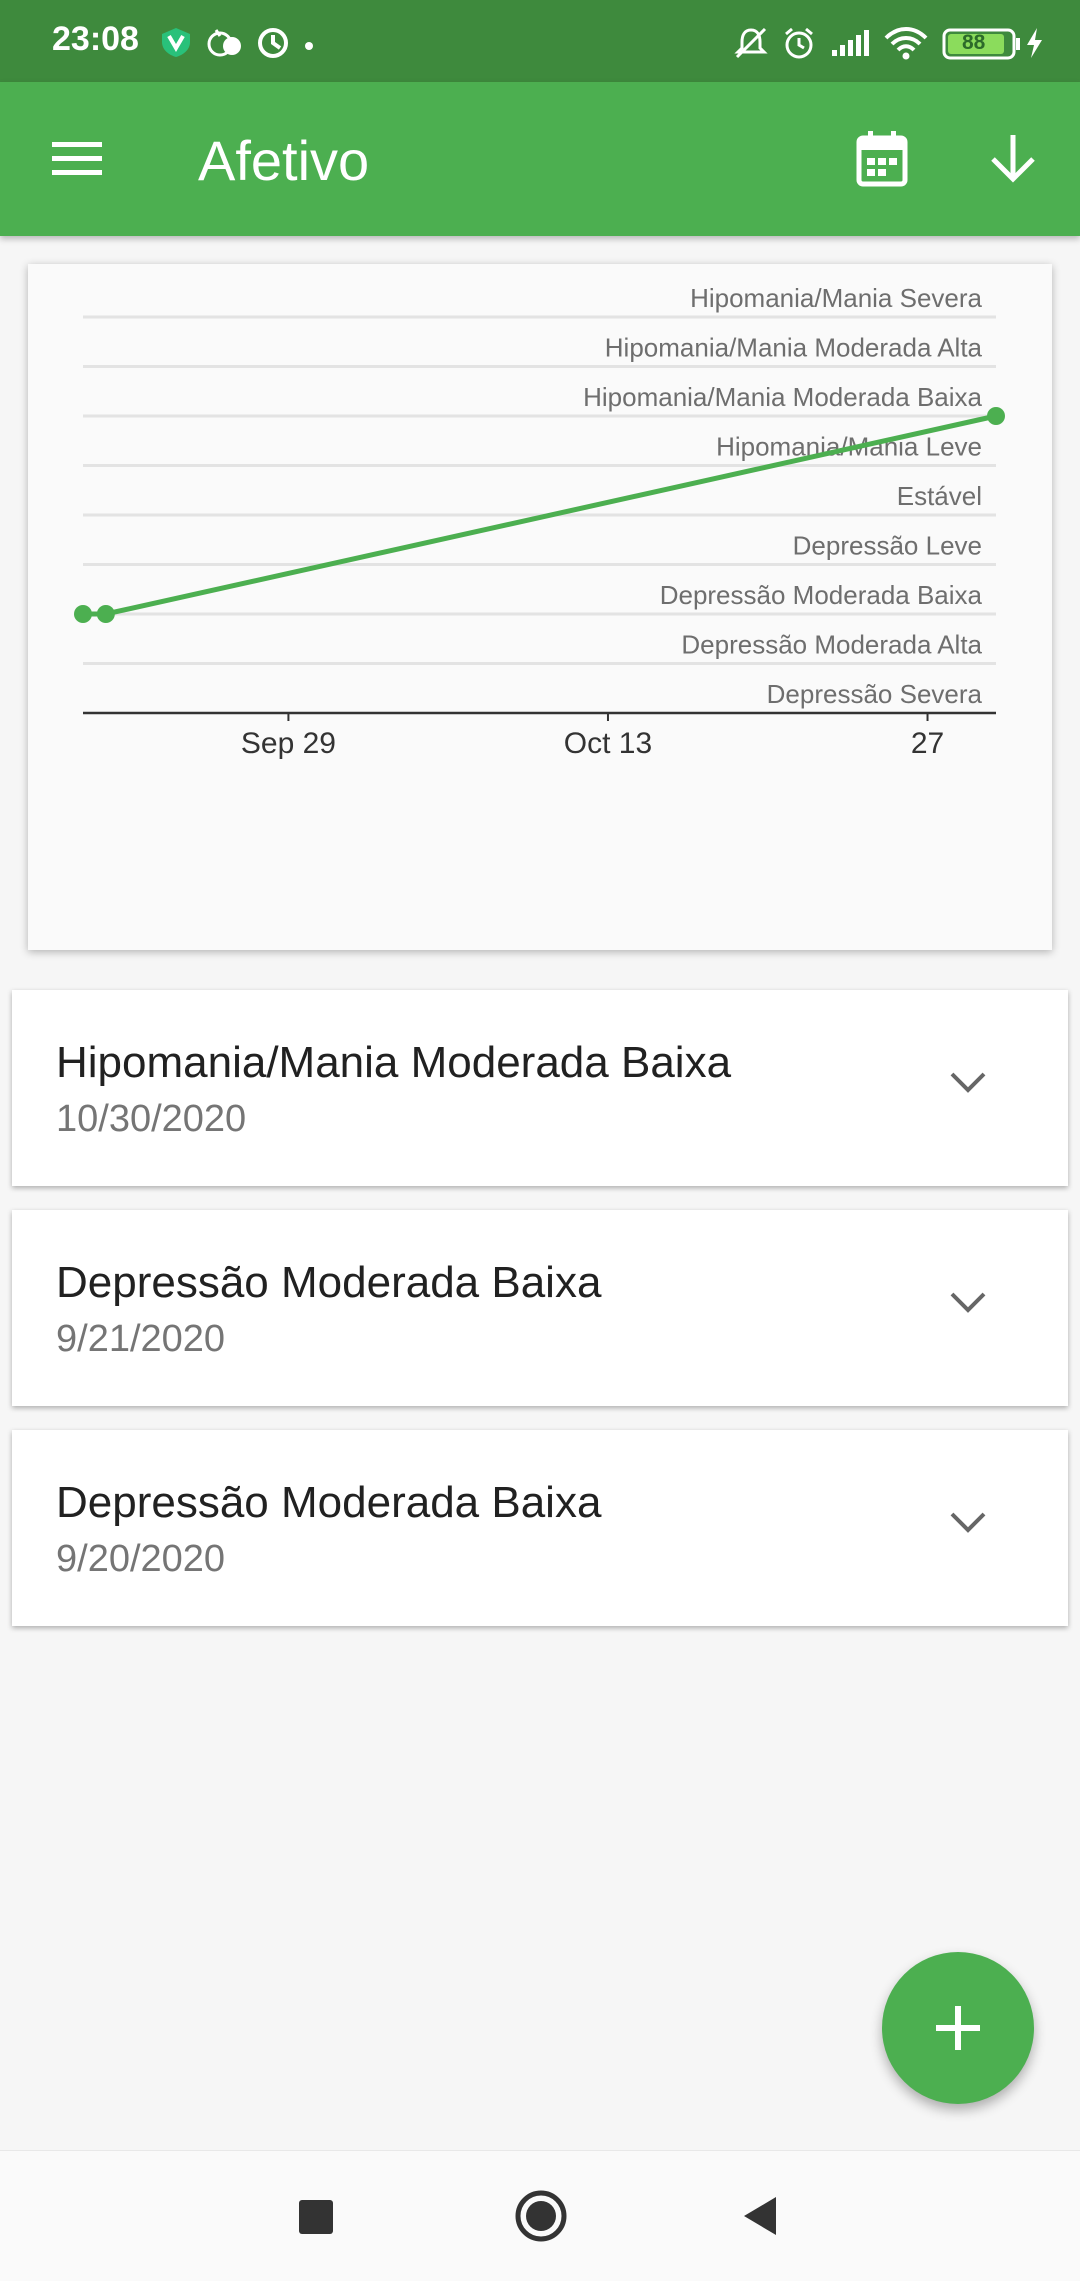 The width and height of the screenshot is (1080, 2281). Describe the element at coordinates (836, 298) in the screenshot. I see `level-label: Hipomania/Mania Severa` at that location.